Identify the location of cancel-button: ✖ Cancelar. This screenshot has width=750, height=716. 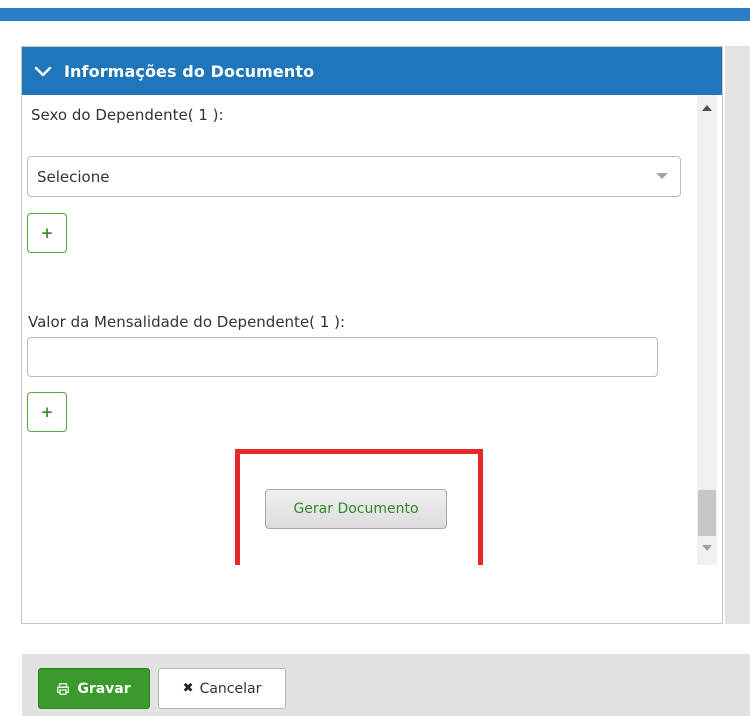
(222, 688).